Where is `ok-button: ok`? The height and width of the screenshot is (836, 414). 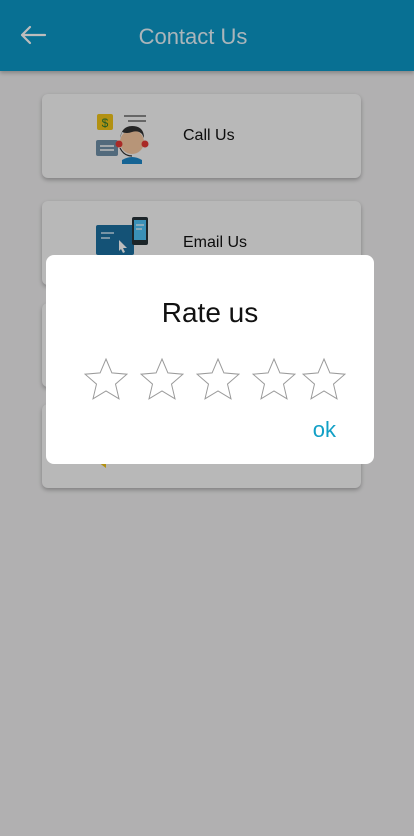
ok-button: ok is located at coordinates (324, 430).